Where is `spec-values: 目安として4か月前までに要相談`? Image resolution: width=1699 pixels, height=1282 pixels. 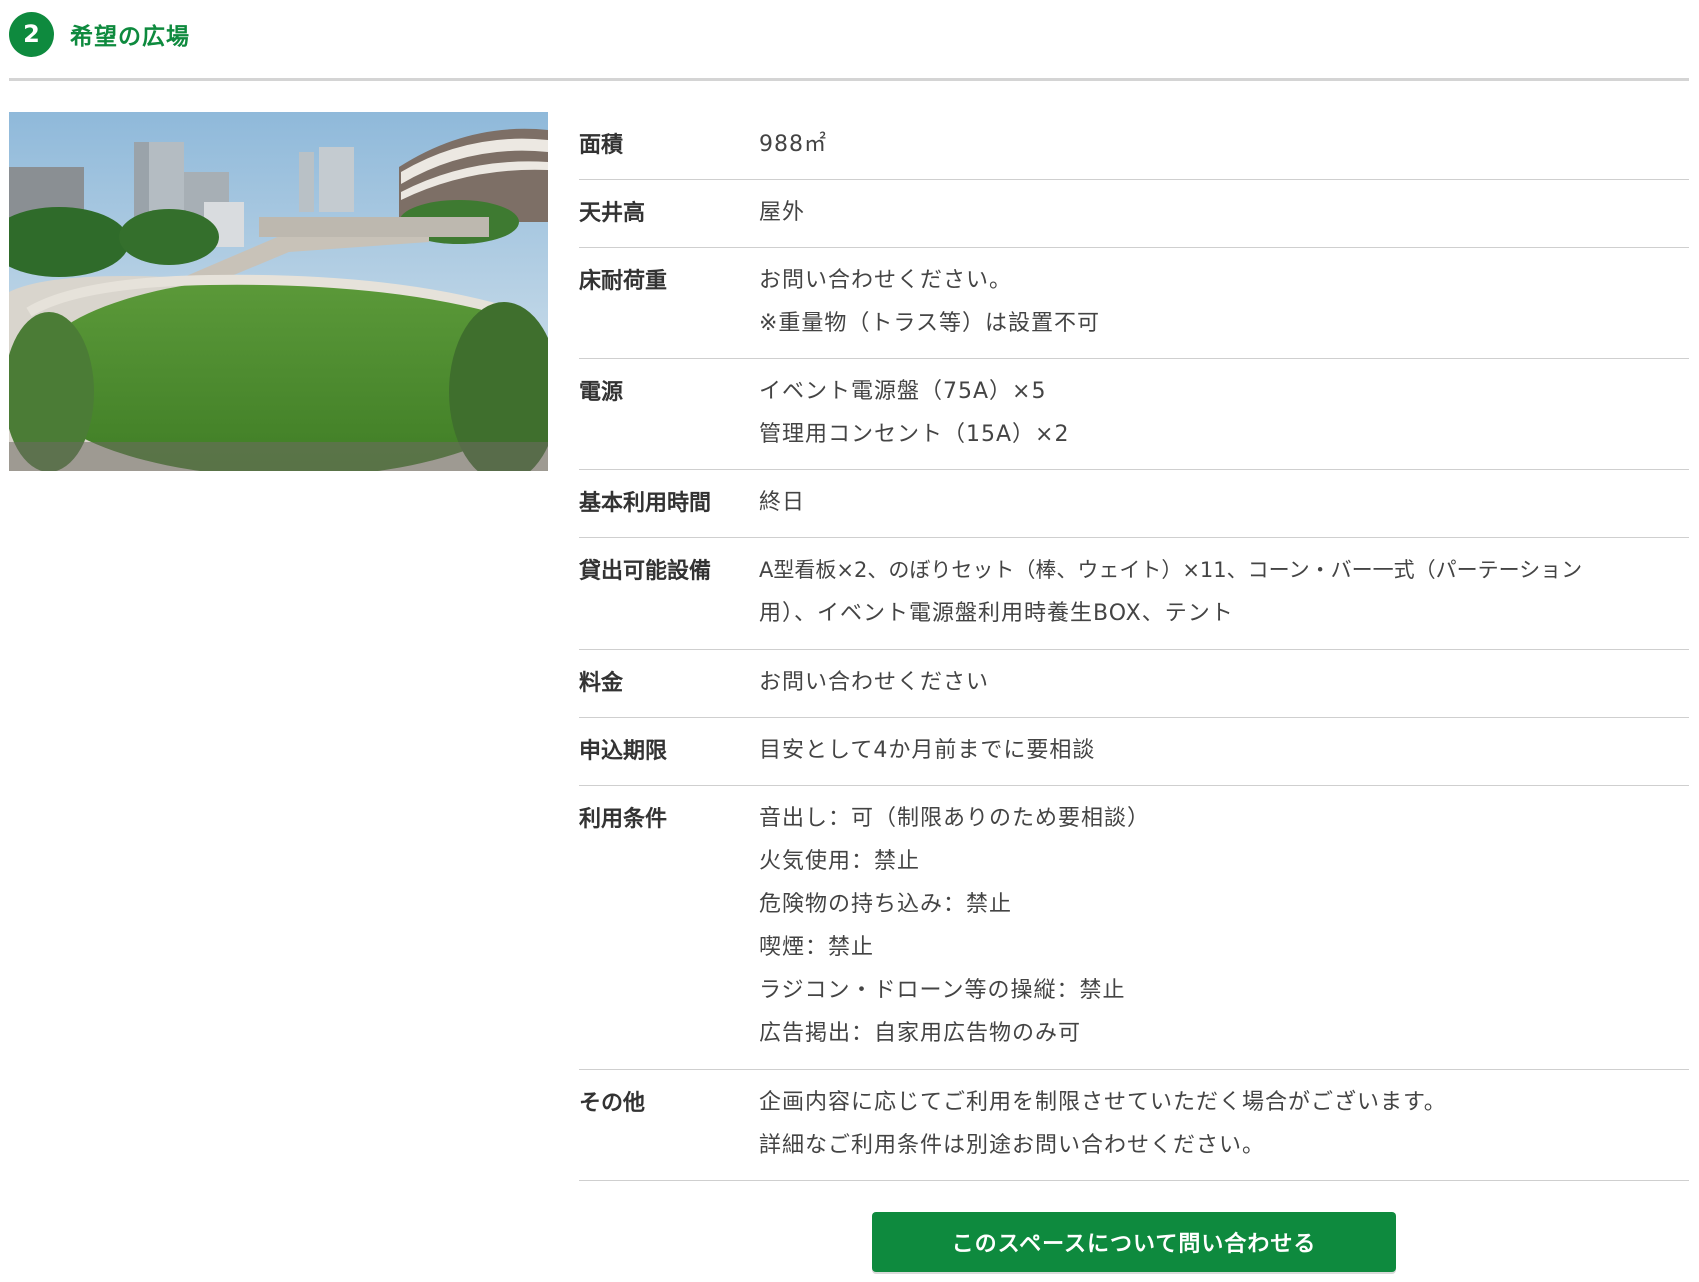
spec-values: 目安として4か月前までに要相談 is located at coordinates (1224, 755).